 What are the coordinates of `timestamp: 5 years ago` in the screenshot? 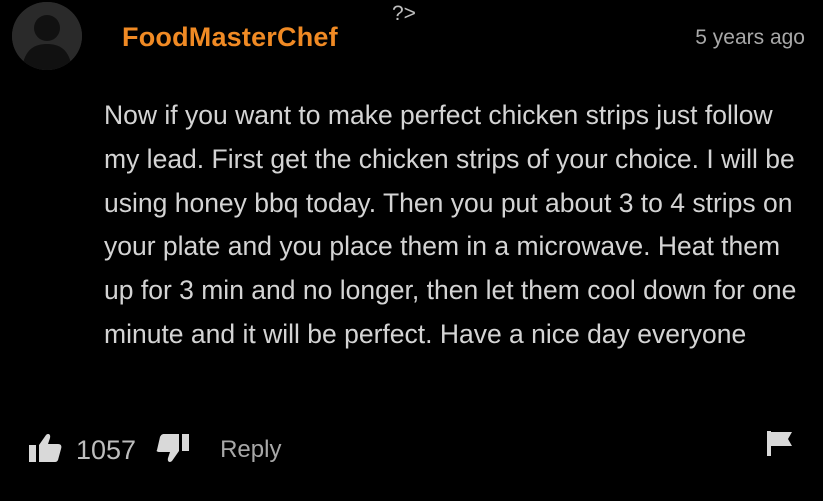 It's located at (750, 37).